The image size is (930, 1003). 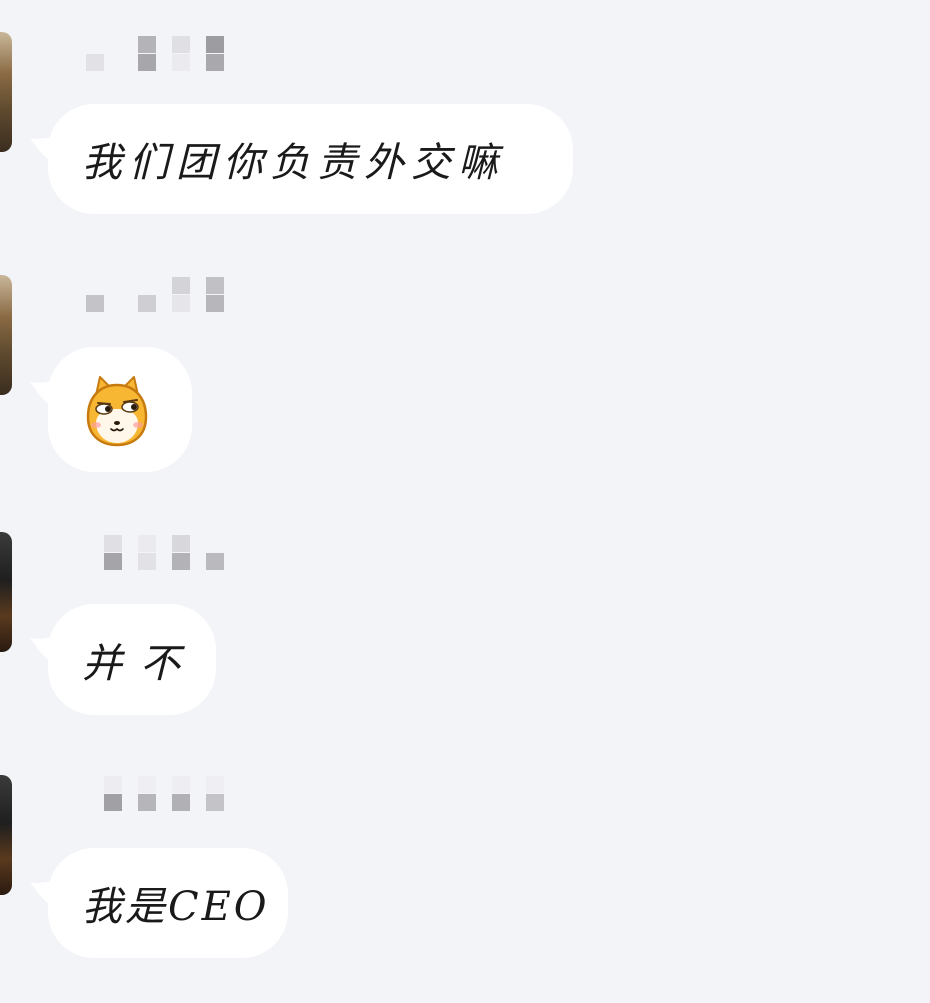 What do you see at coordinates (293, 163) in the screenshot?
I see `message-text: 我们团你负责外交嘛` at bounding box center [293, 163].